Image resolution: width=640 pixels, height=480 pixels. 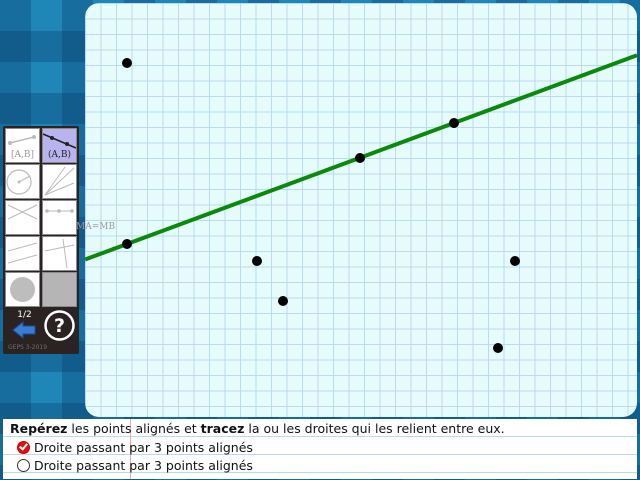 I want to click on parallel-icon, so click(x=22, y=253).